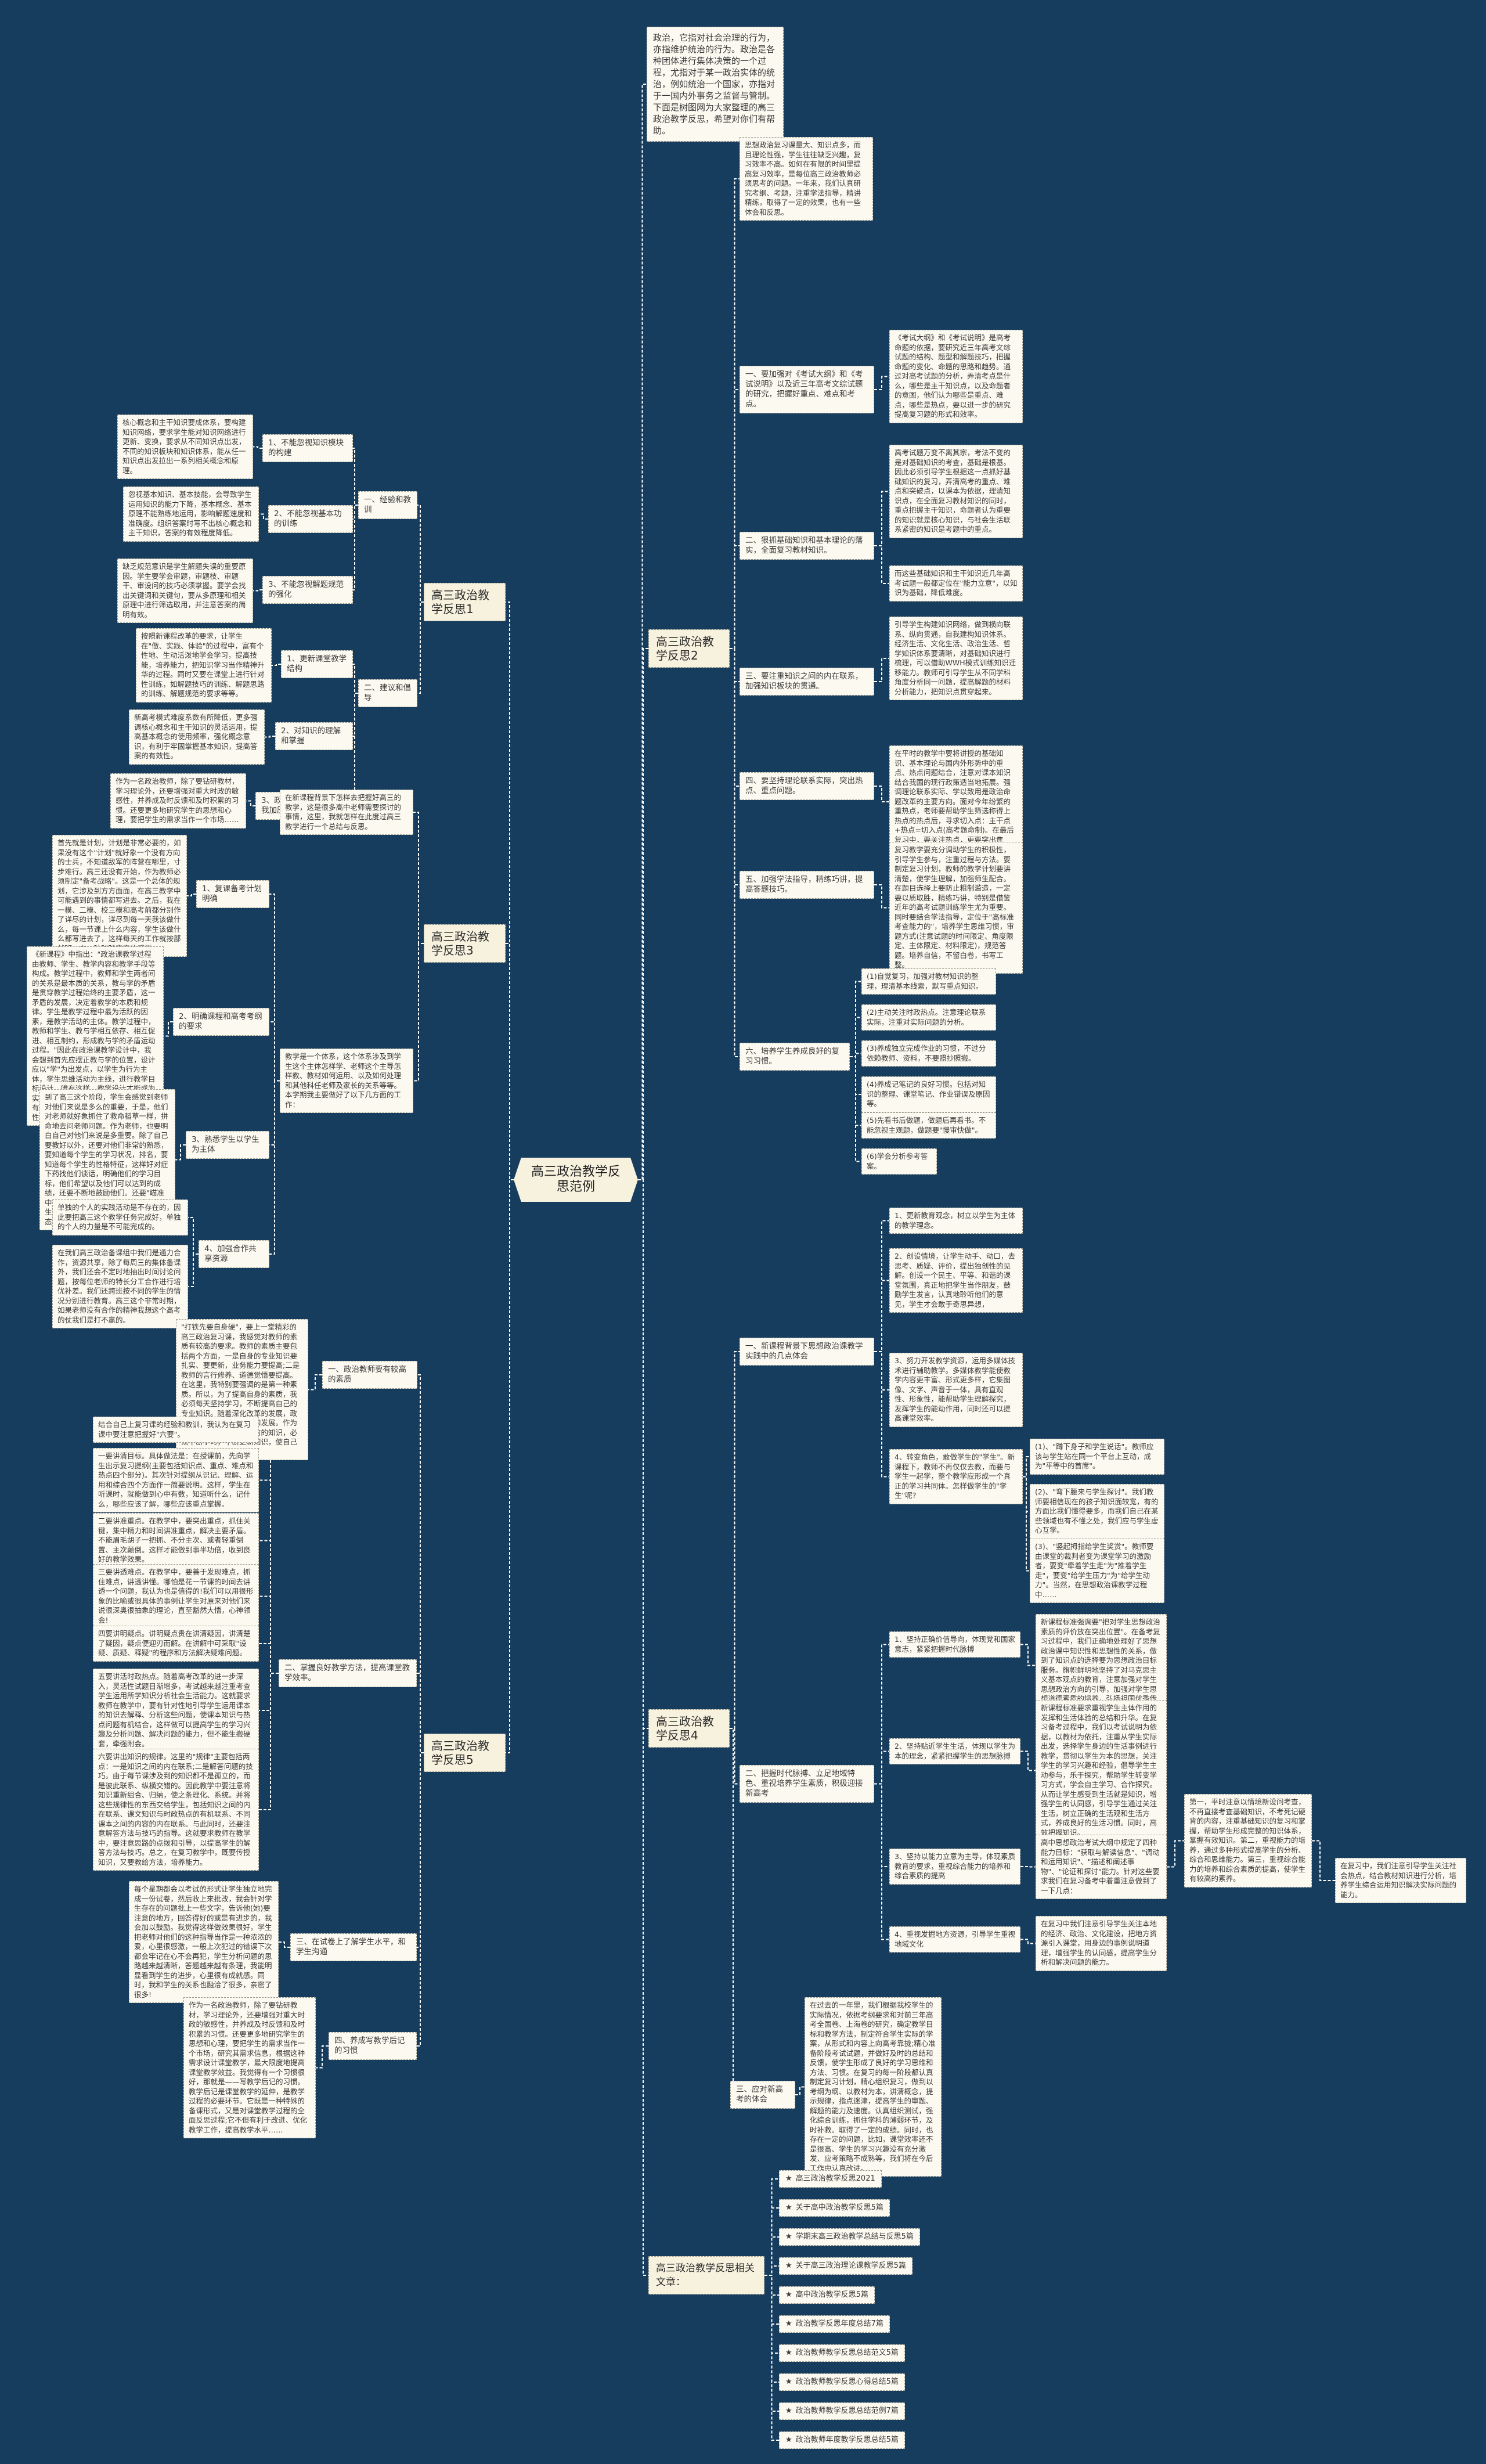  I want to click on branch-reflection-5: 高三政治教学反思5, so click(465, 1753).